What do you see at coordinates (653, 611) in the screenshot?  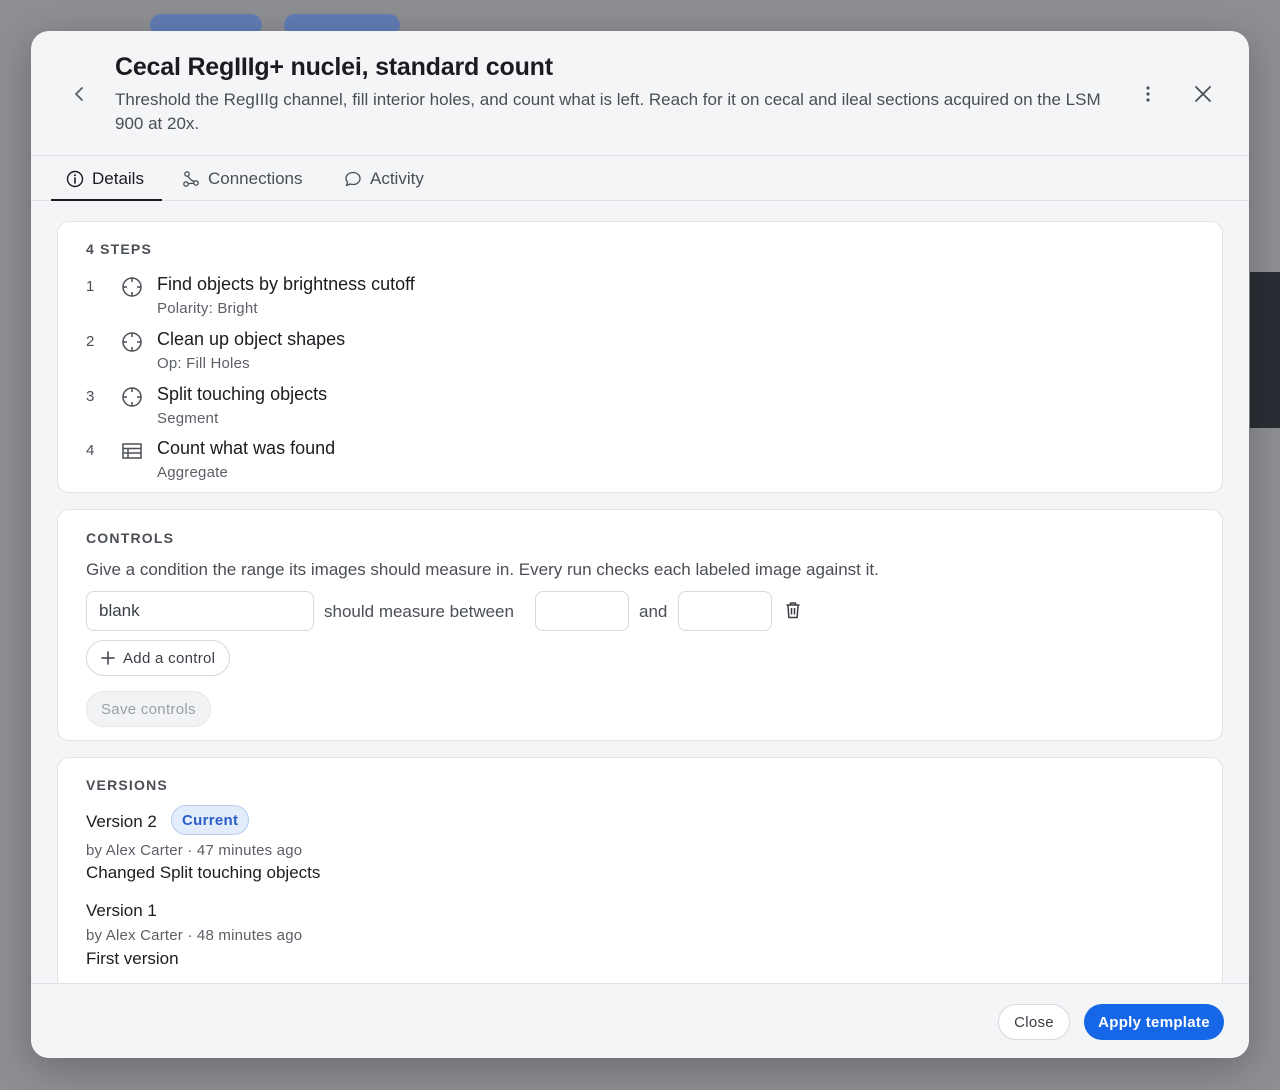 I see `and-label: and` at bounding box center [653, 611].